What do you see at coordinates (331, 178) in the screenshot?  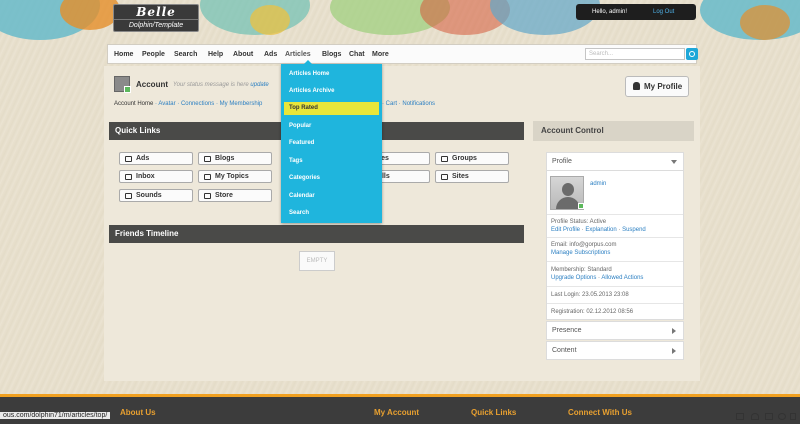 I see `menu-item-categories: Categories` at bounding box center [331, 178].